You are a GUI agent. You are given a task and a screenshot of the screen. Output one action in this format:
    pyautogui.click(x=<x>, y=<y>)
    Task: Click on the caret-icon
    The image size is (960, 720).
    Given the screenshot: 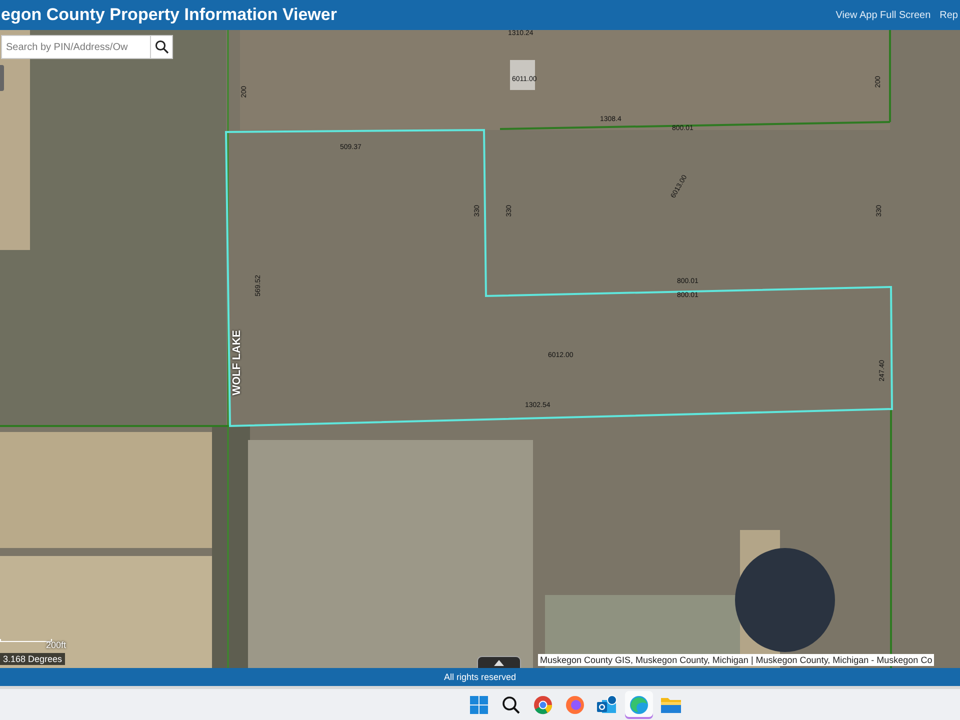 What is the action you would take?
    pyautogui.click(x=499, y=663)
    